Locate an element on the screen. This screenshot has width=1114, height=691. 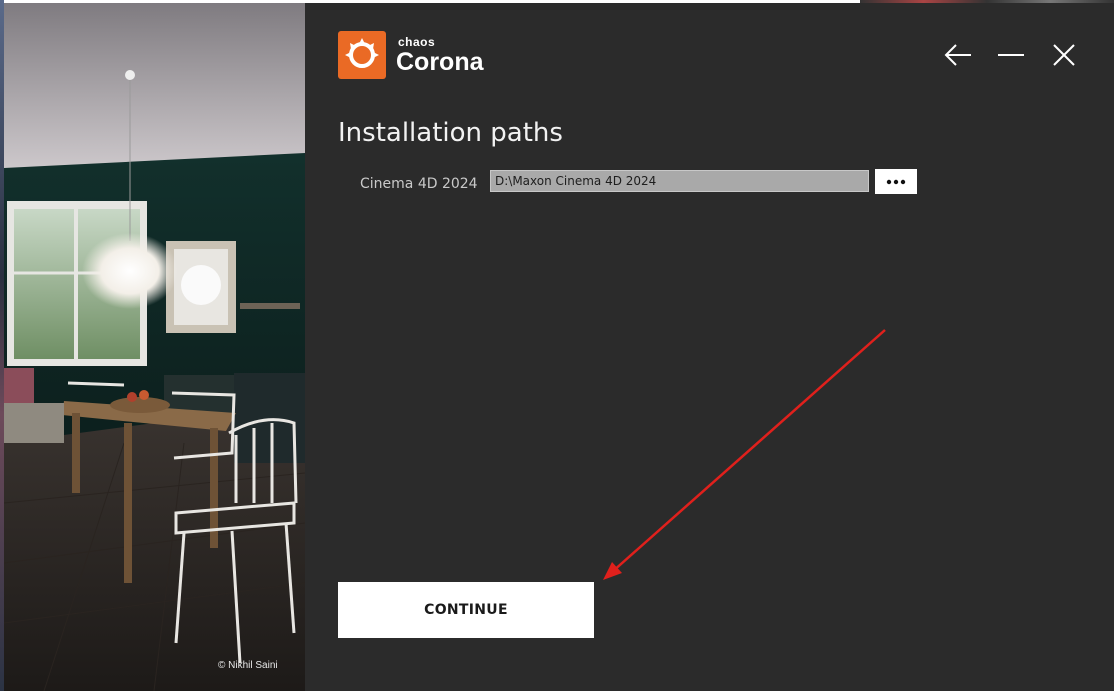
ellipsis-icon is located at coordinates (896, 181).